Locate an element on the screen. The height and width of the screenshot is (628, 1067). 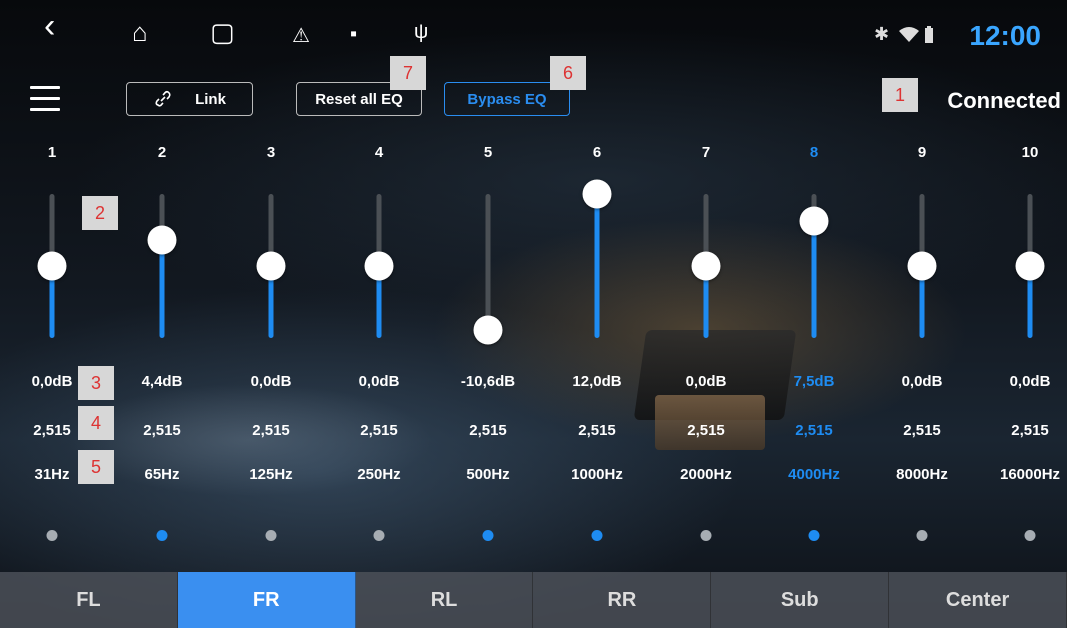
status-bar: ‹ ⌂ ▢ ⚠ ▪ ψ ✱ 12:00 is located at coordinates (533, 36).